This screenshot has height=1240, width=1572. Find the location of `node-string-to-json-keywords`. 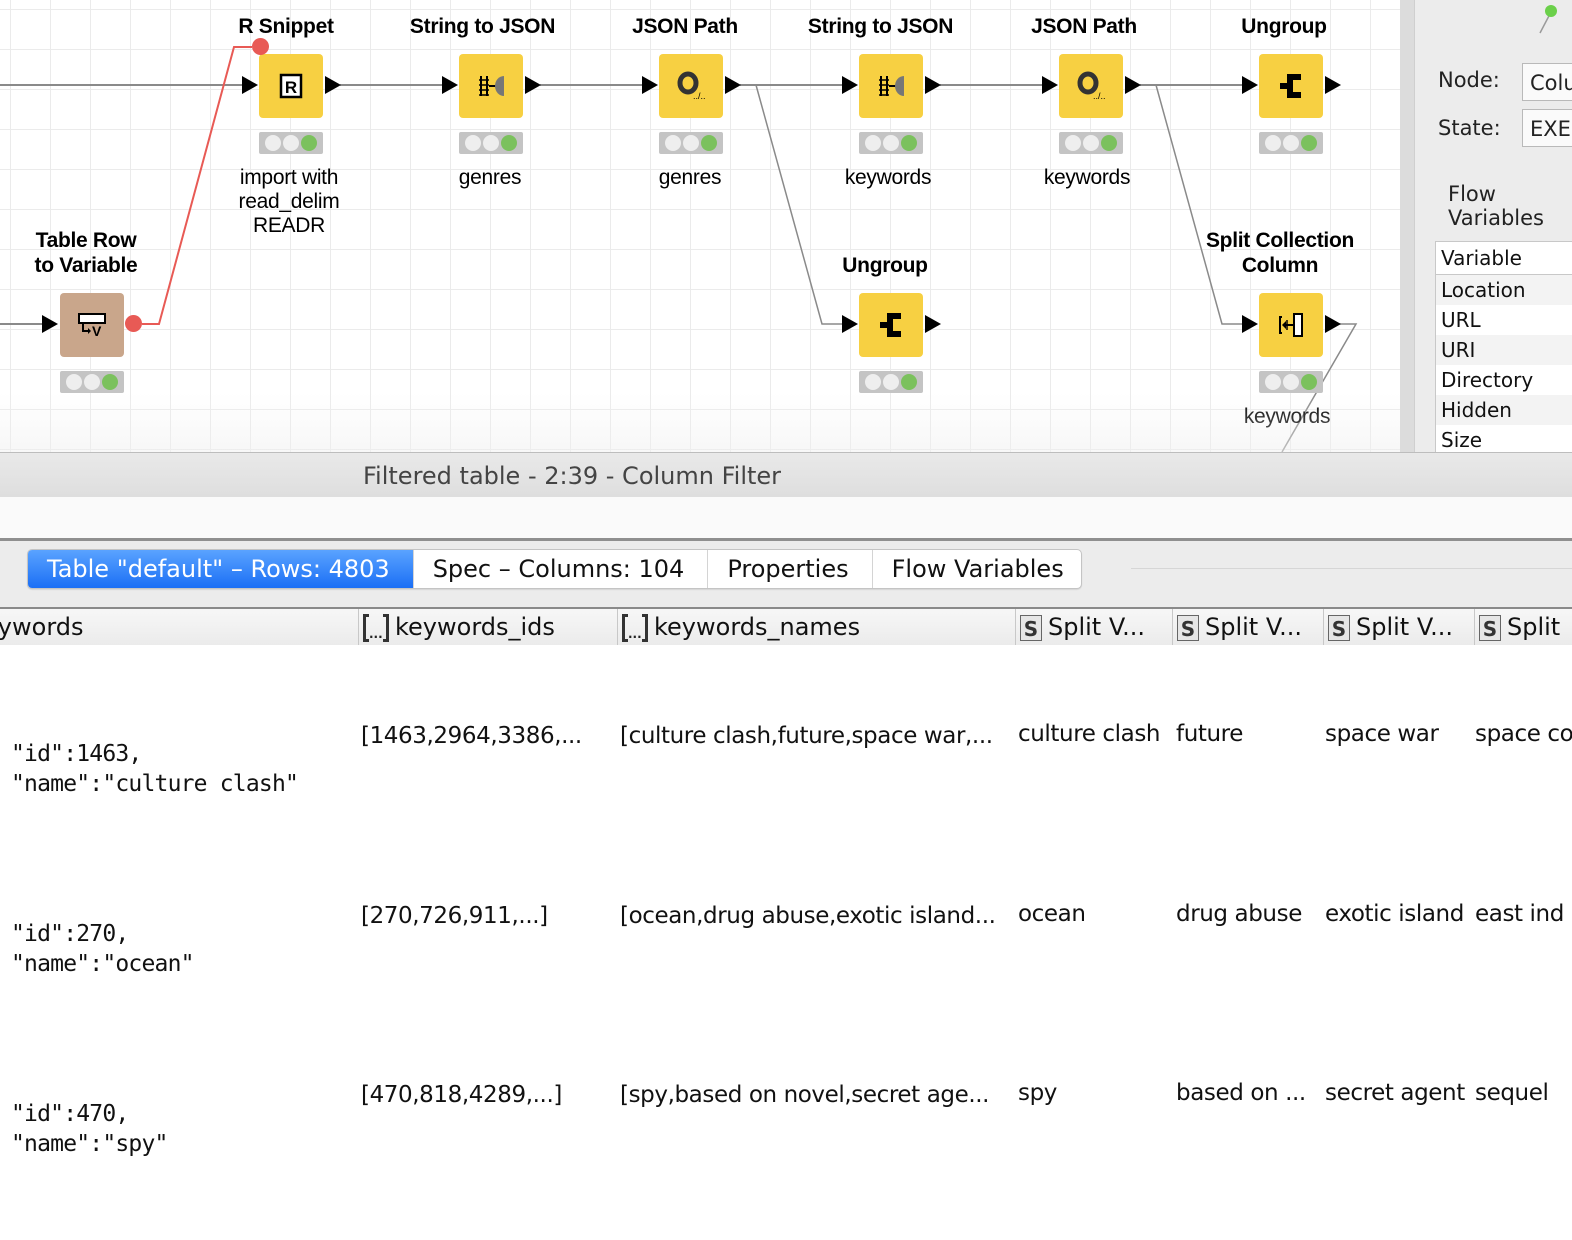

node-string-to-json-keywords is located at coordinates (891, 86).